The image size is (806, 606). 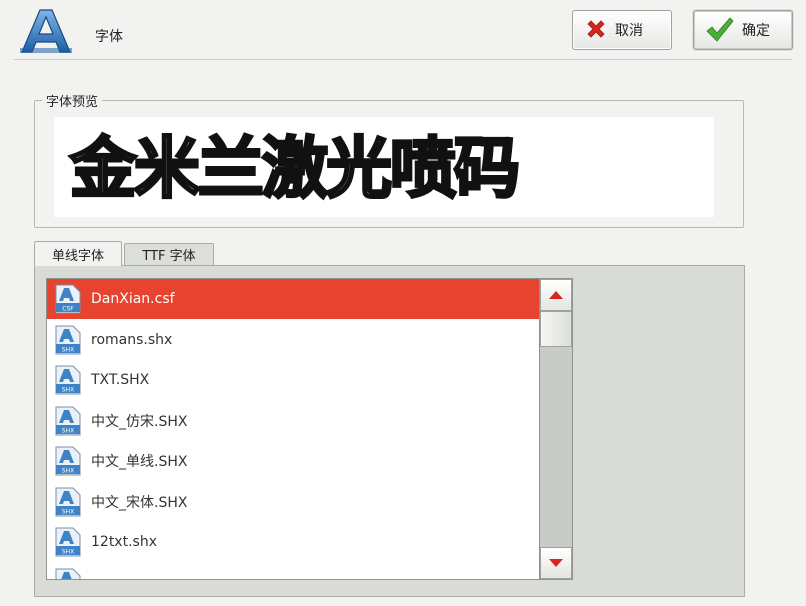 I want to click on scroll-up-button, so click(x=556, y=295).